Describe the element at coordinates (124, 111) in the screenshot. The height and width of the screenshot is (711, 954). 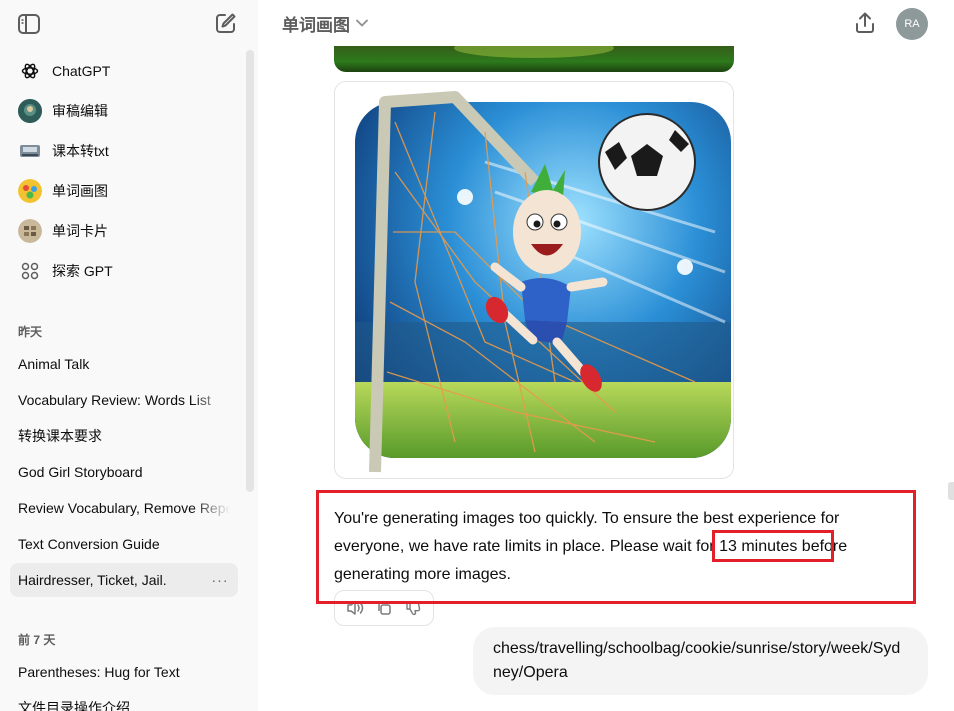
I see `gpt-item-review-editor: 审稿编辑` at that location.